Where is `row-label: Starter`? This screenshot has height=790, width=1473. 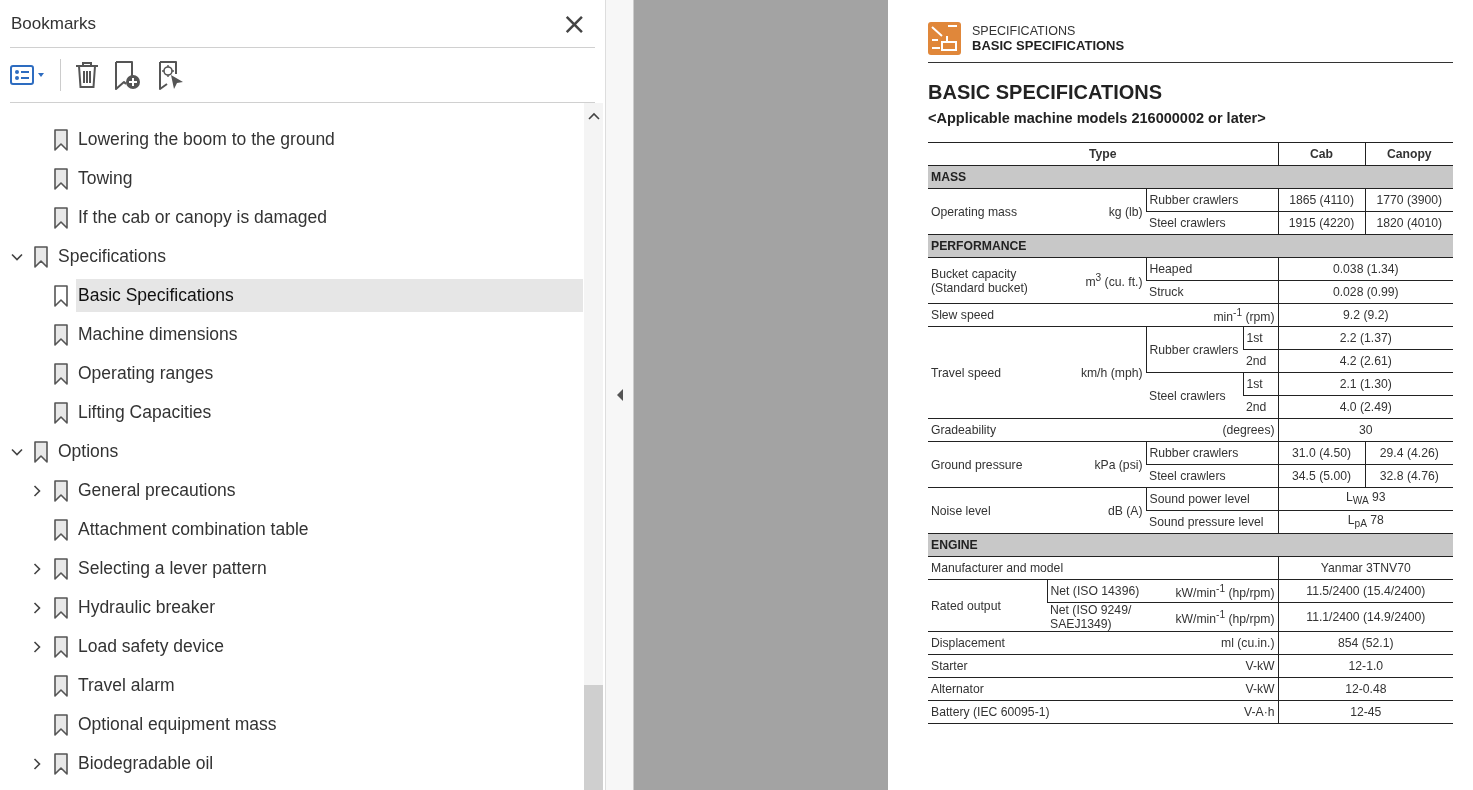
row-label: Starter is located at coordinates (949, 666).